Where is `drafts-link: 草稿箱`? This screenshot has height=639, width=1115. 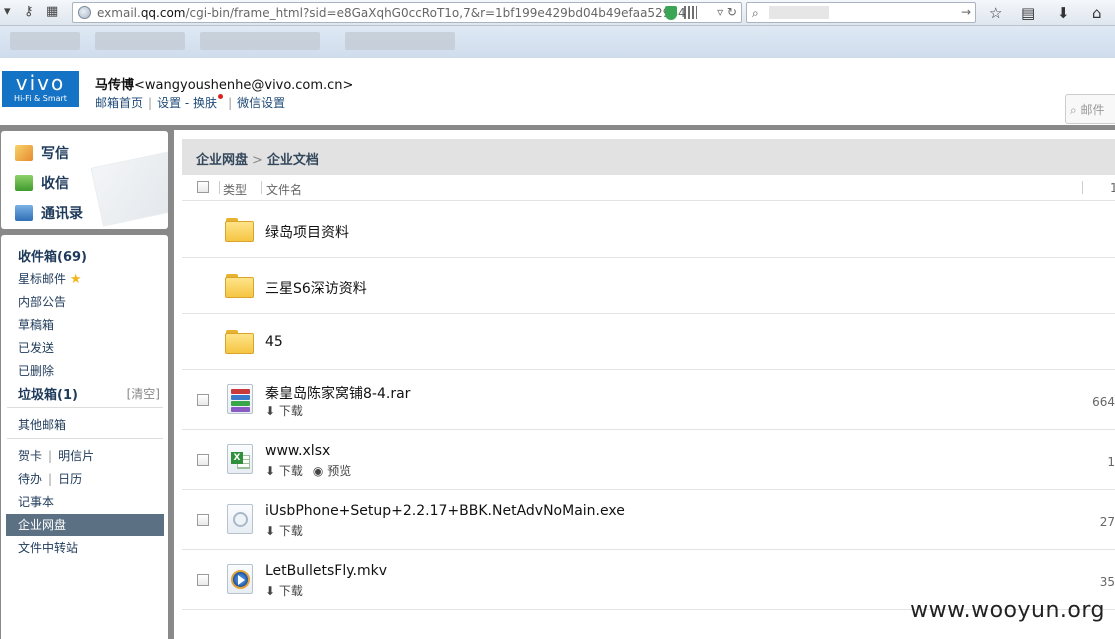 drafts-link: 草稿箱 is located at coordinates (36, 324).